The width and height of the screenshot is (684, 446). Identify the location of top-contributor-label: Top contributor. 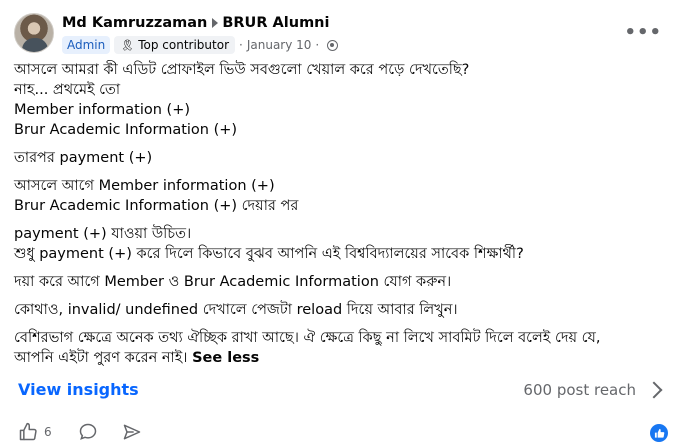
(184, 45).